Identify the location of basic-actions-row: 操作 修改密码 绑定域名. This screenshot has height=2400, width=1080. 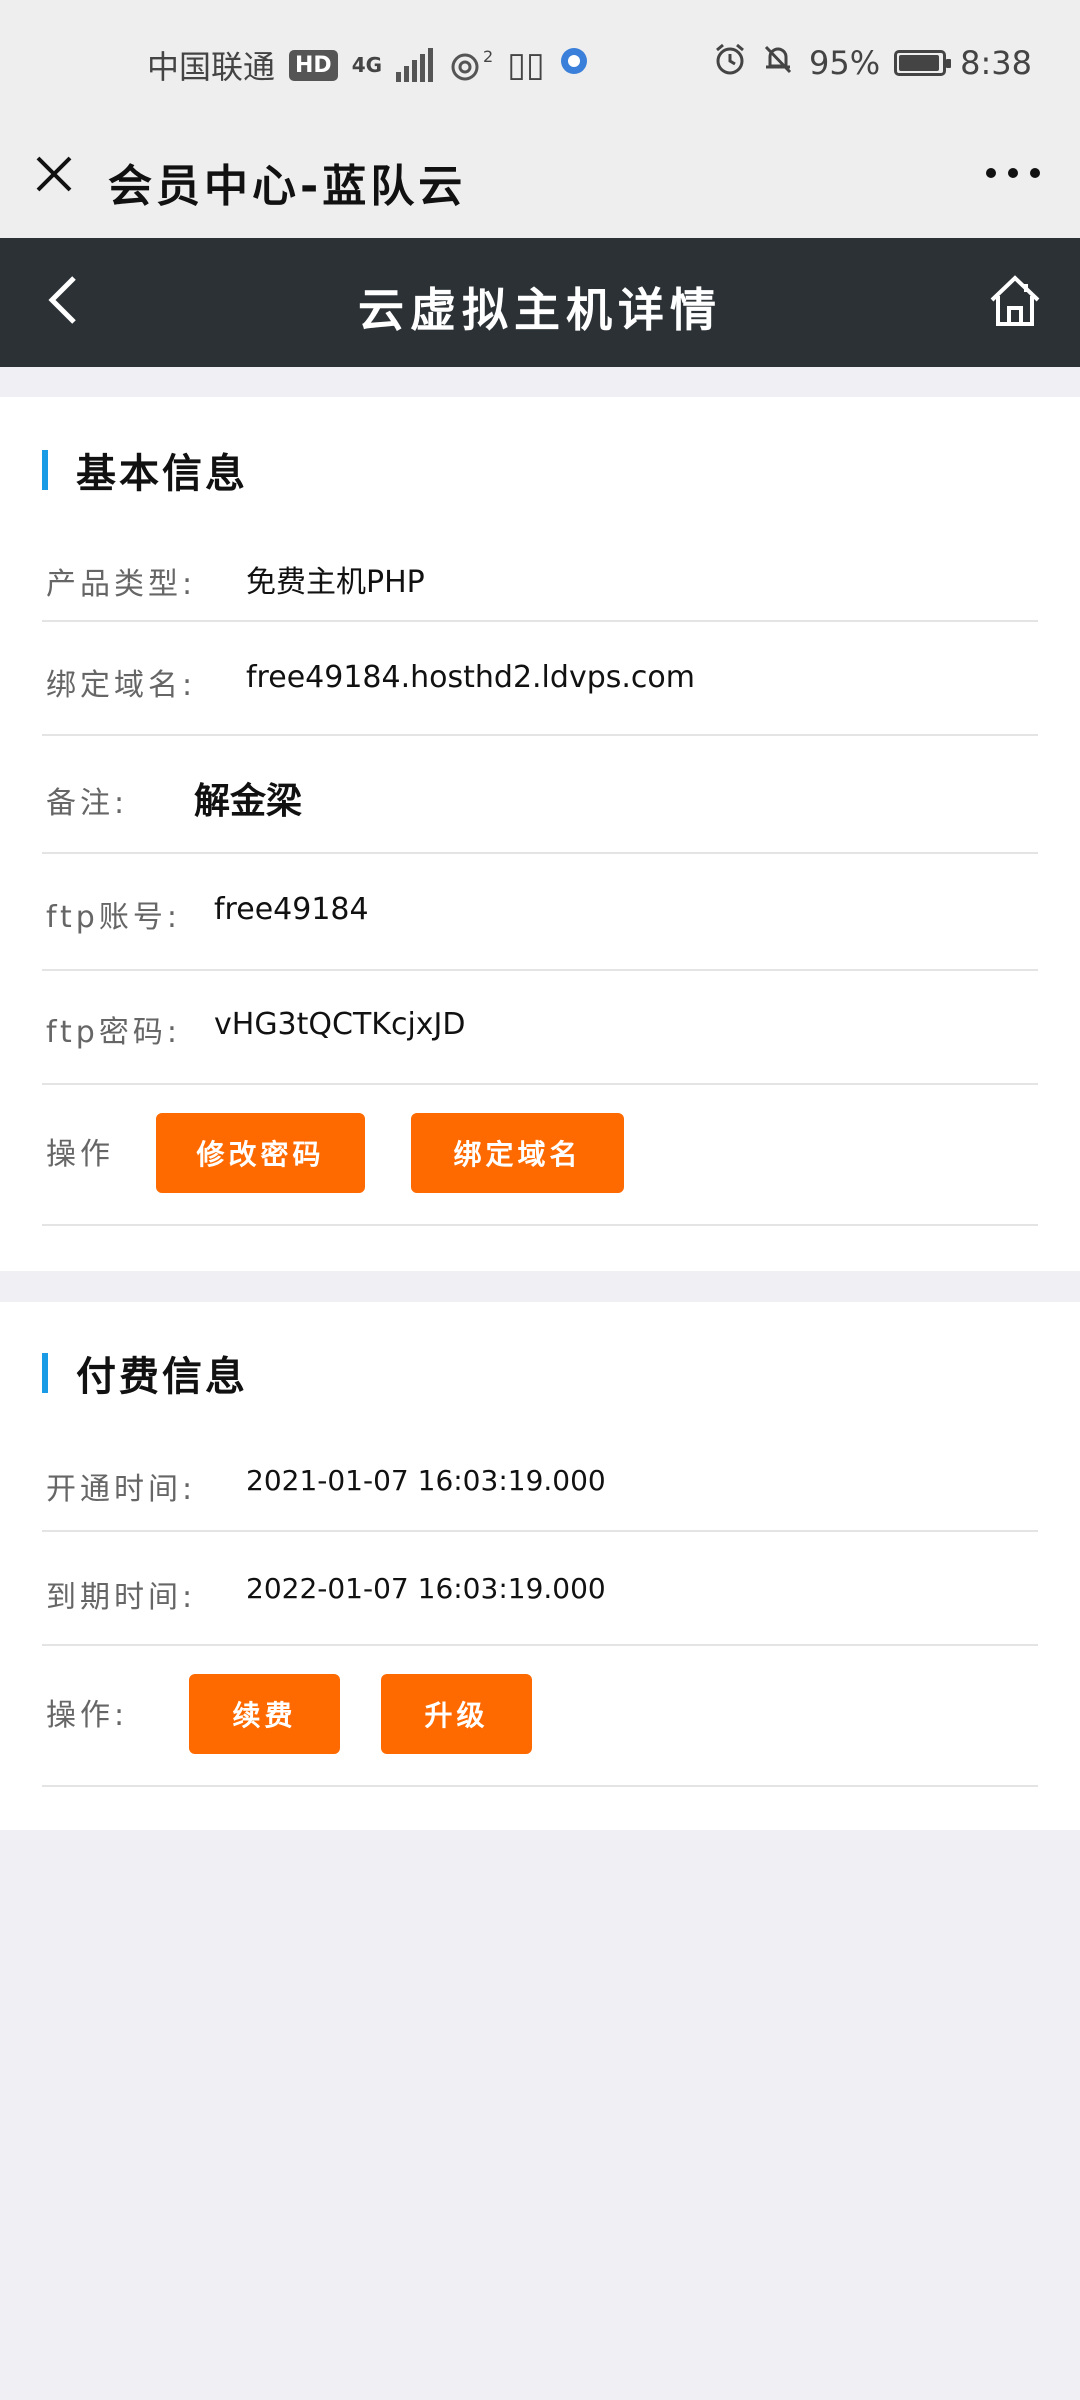
(540, 1154).